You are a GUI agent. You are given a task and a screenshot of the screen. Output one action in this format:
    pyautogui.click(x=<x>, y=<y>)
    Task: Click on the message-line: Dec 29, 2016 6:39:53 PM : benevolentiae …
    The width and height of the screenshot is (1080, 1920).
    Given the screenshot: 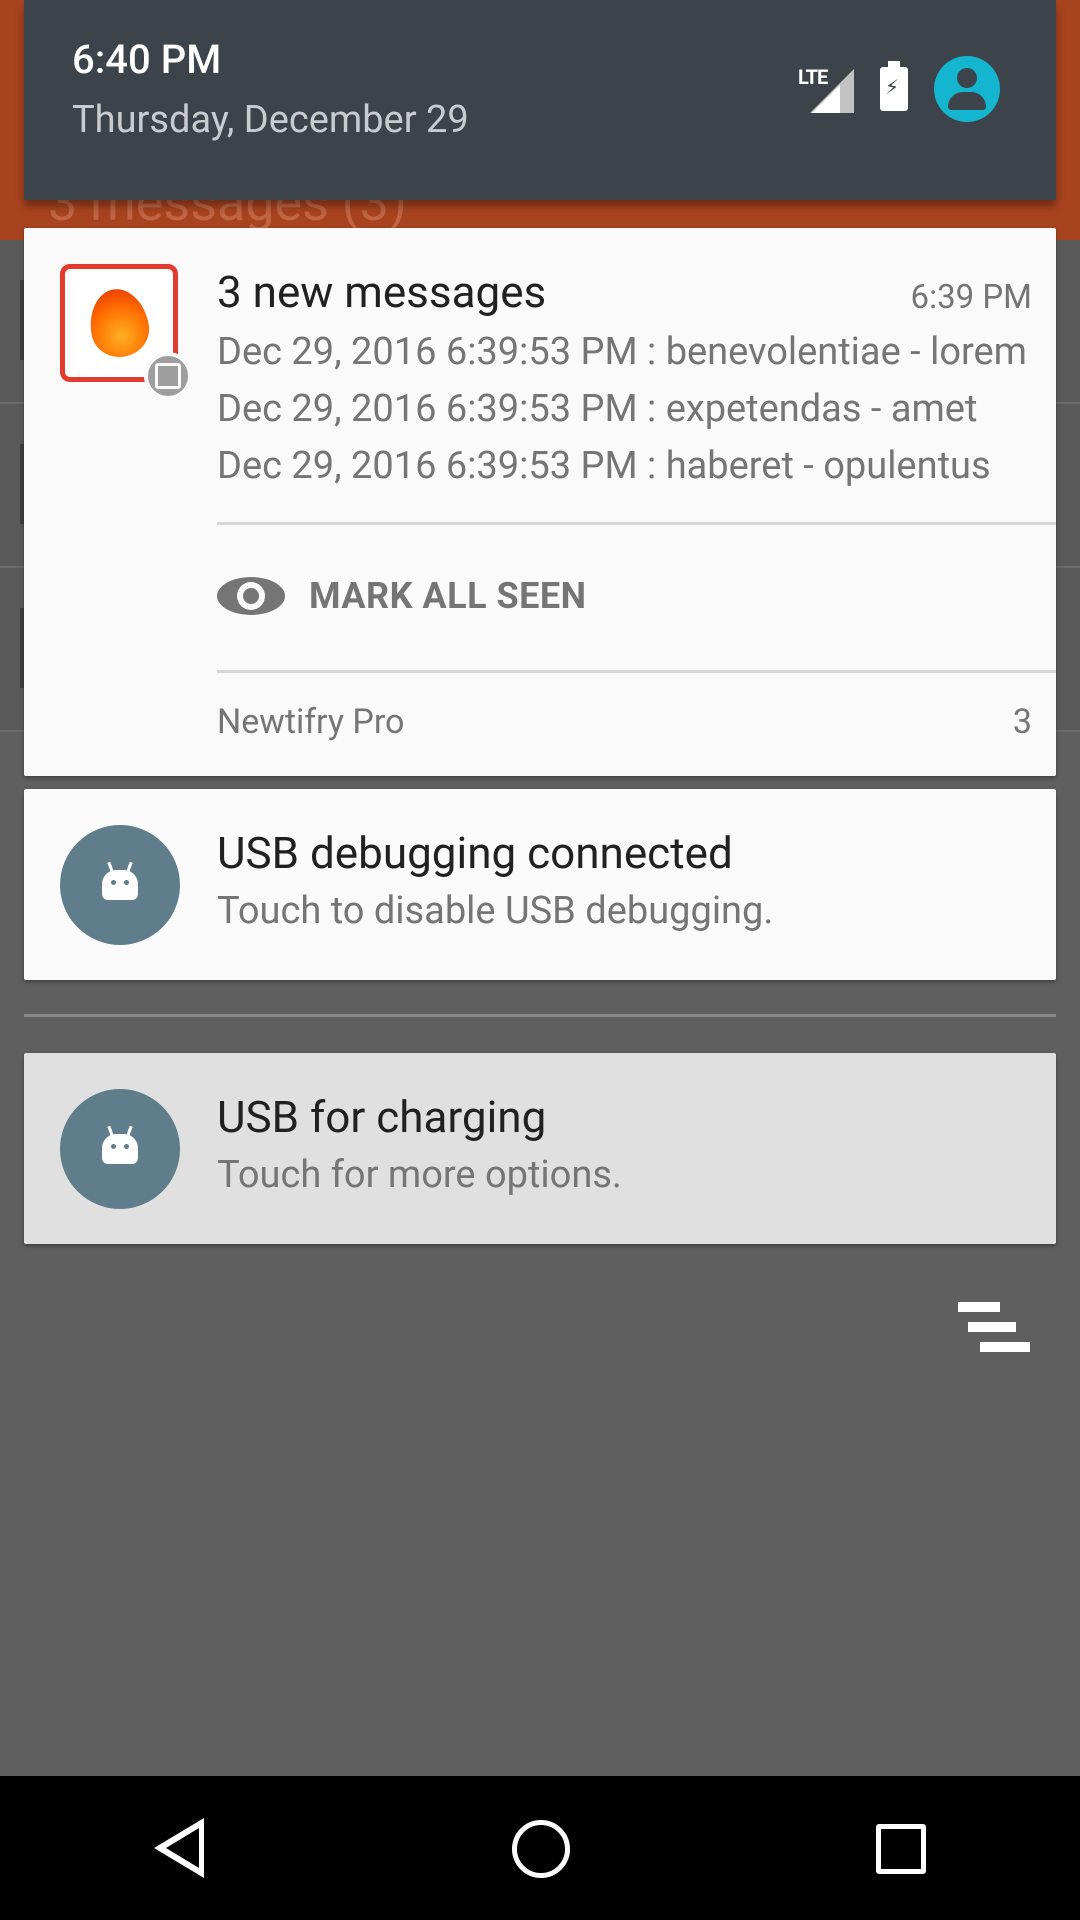 What is the action you would take?
    pyautogui.click(x=622, y=352)
    